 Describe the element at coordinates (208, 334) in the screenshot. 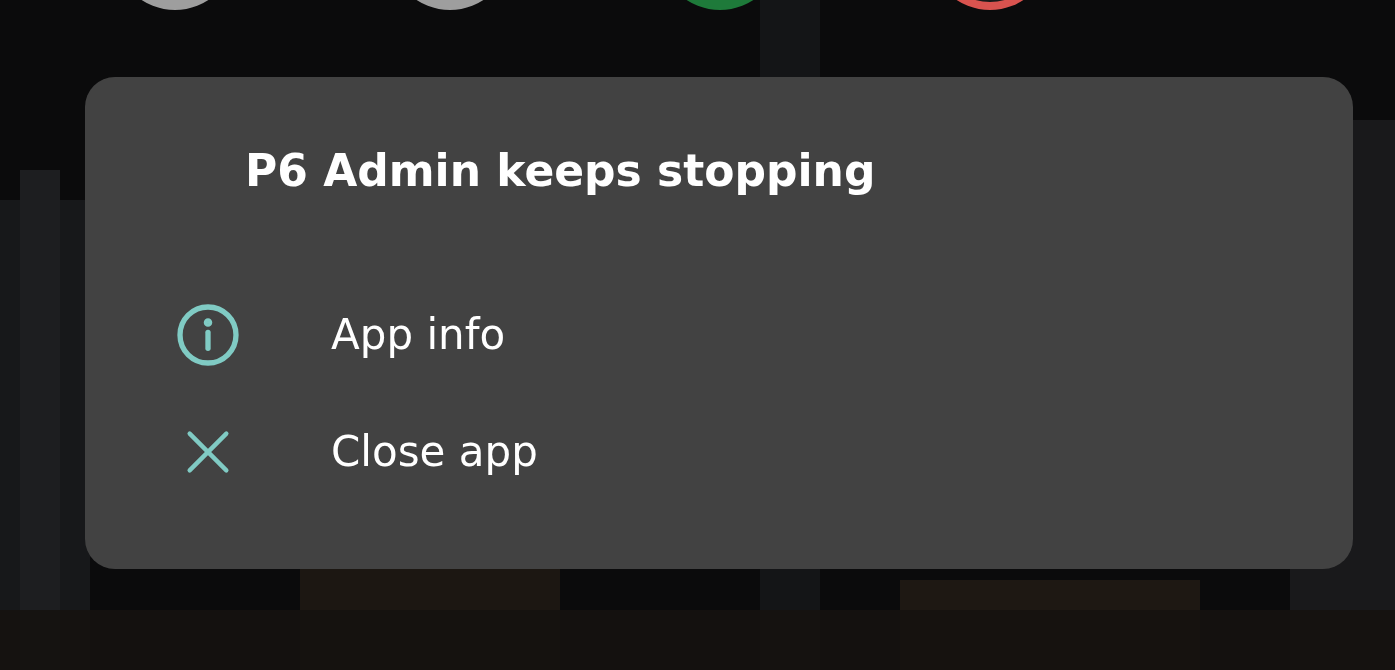

I see `info-icon` at that location.